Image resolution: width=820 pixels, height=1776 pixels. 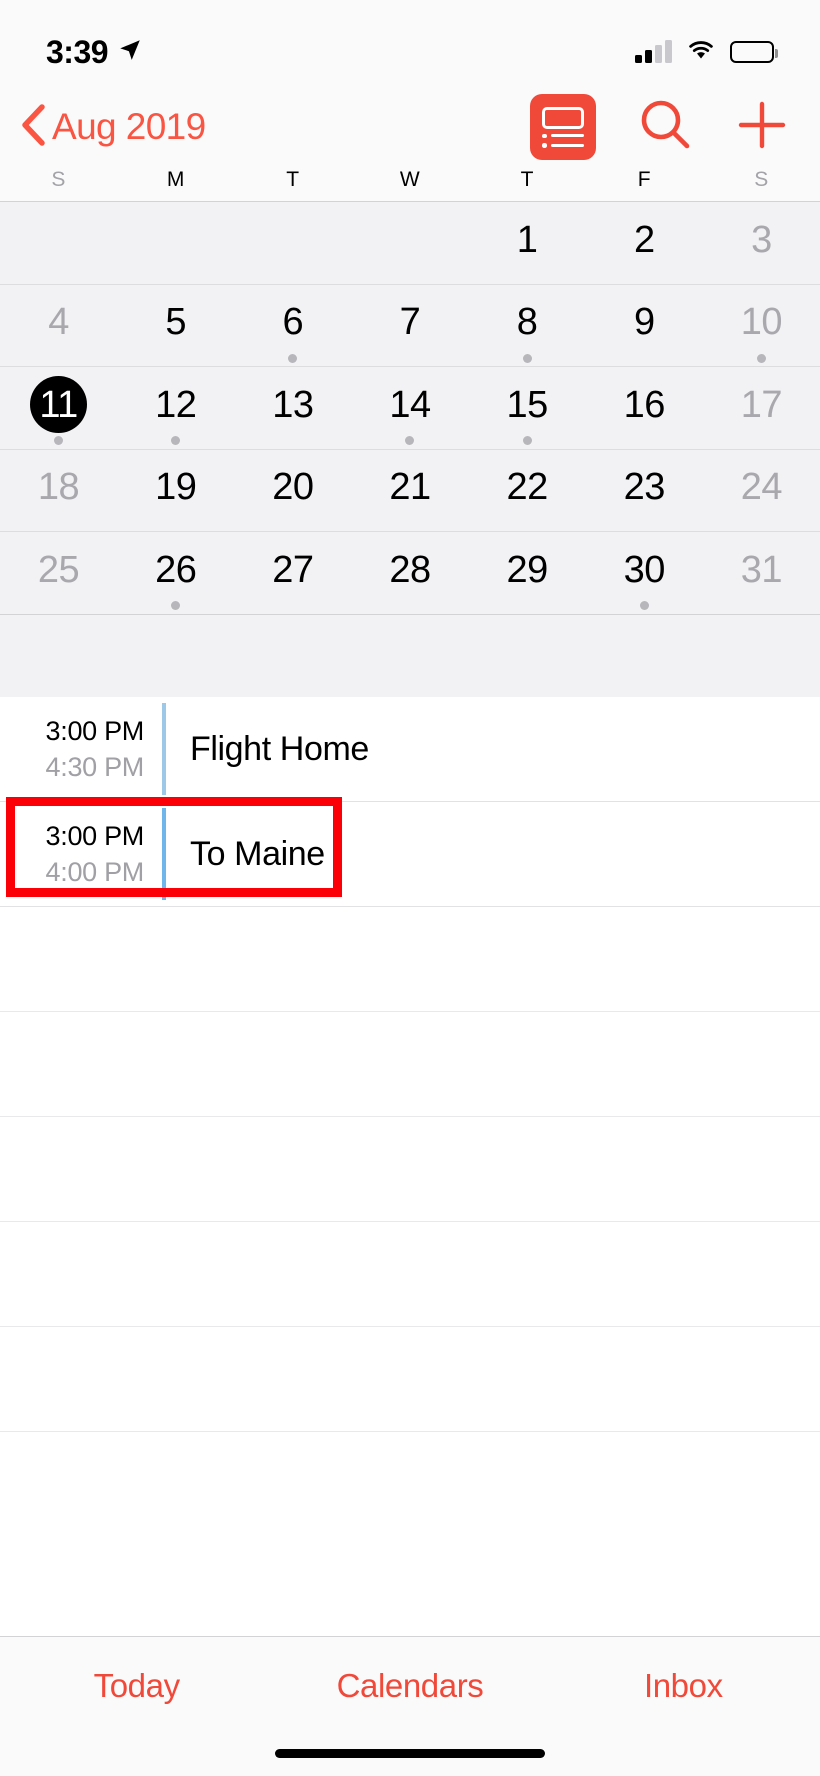 What do you see at coordinates (292, 491) in the screenshot?
I see `calendar-day-20: 20` at bounding box center [292, 491].